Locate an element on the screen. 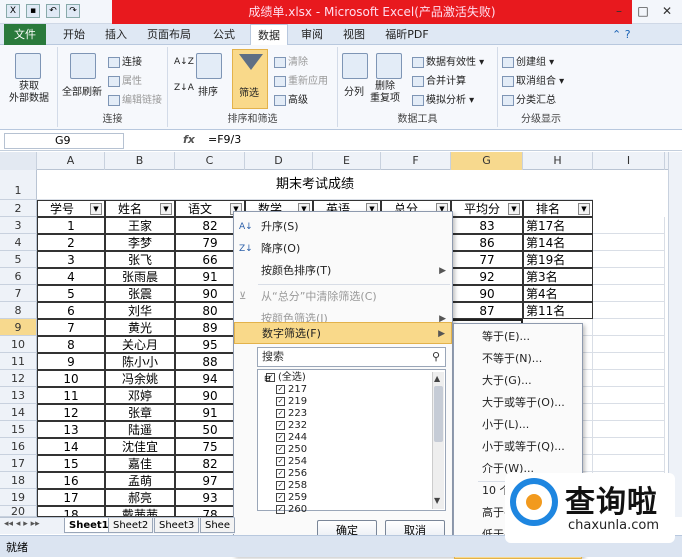  table-cell: 张雨晨 is located at coordinates (140, 276).